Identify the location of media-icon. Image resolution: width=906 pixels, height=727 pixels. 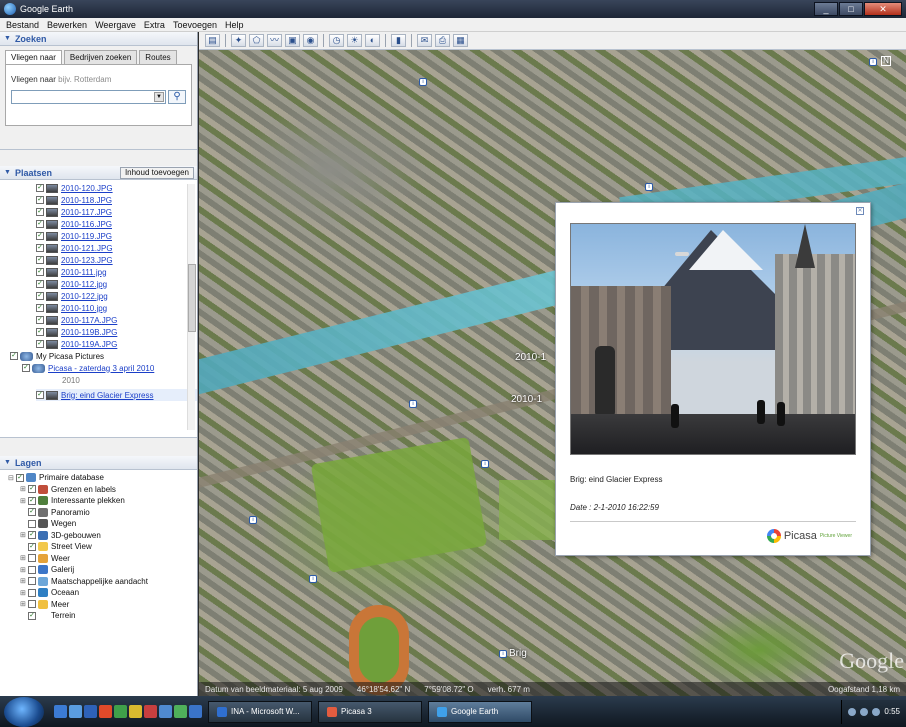
(90, 711).